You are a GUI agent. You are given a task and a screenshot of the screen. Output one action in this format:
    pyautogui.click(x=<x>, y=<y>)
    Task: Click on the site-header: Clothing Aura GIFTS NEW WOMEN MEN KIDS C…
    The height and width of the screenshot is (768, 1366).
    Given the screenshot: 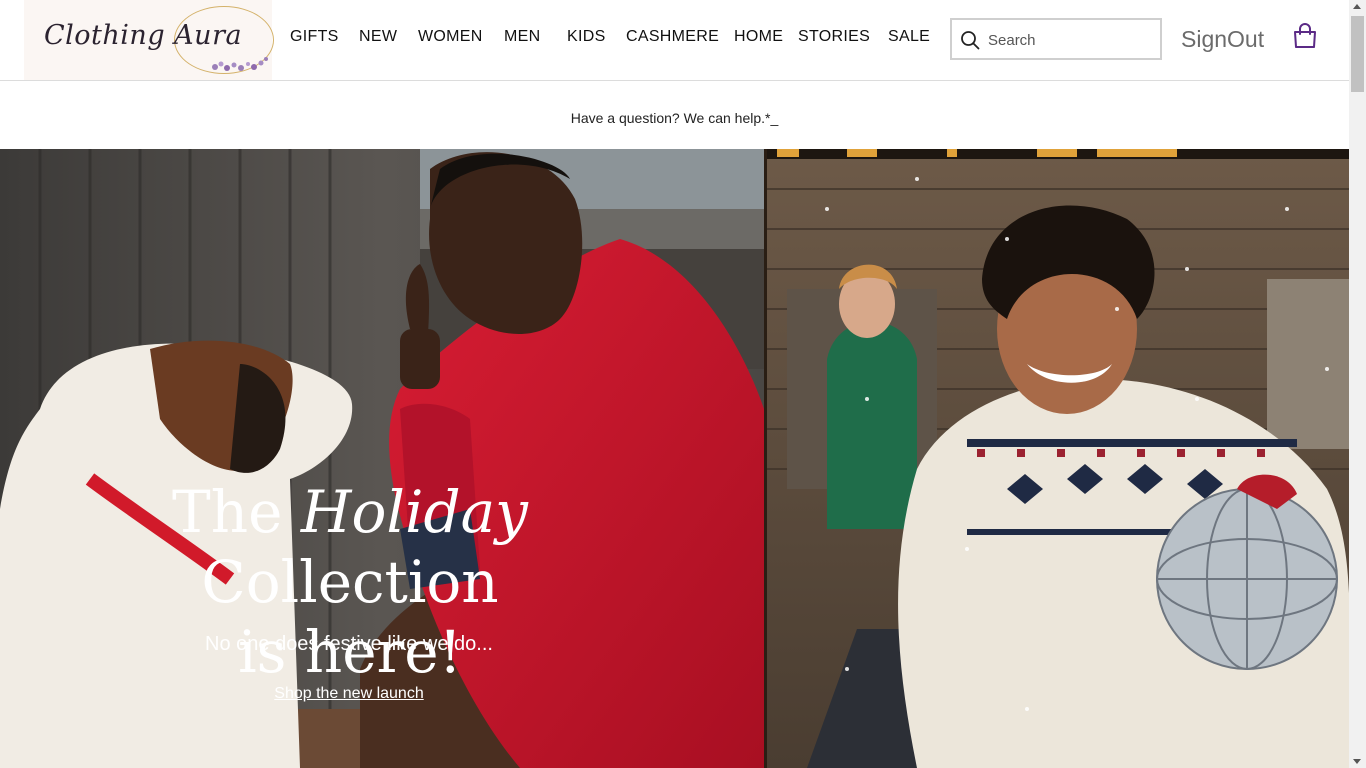 What is the action you would take?
    pyautogui.click(x=674, y=40)
    